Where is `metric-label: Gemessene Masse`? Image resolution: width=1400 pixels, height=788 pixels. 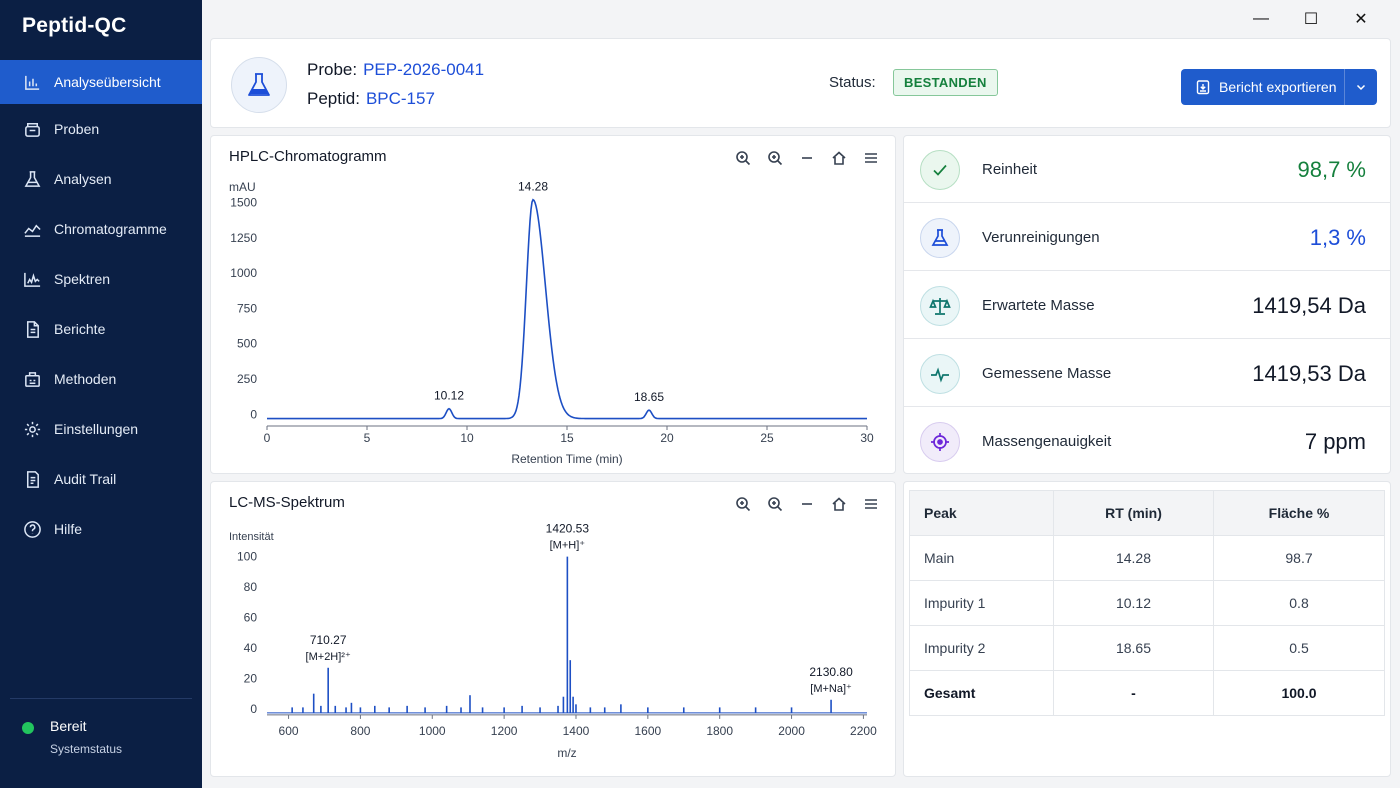
metric-label: Gemessene Masse is located at coordinates (1047, 373).